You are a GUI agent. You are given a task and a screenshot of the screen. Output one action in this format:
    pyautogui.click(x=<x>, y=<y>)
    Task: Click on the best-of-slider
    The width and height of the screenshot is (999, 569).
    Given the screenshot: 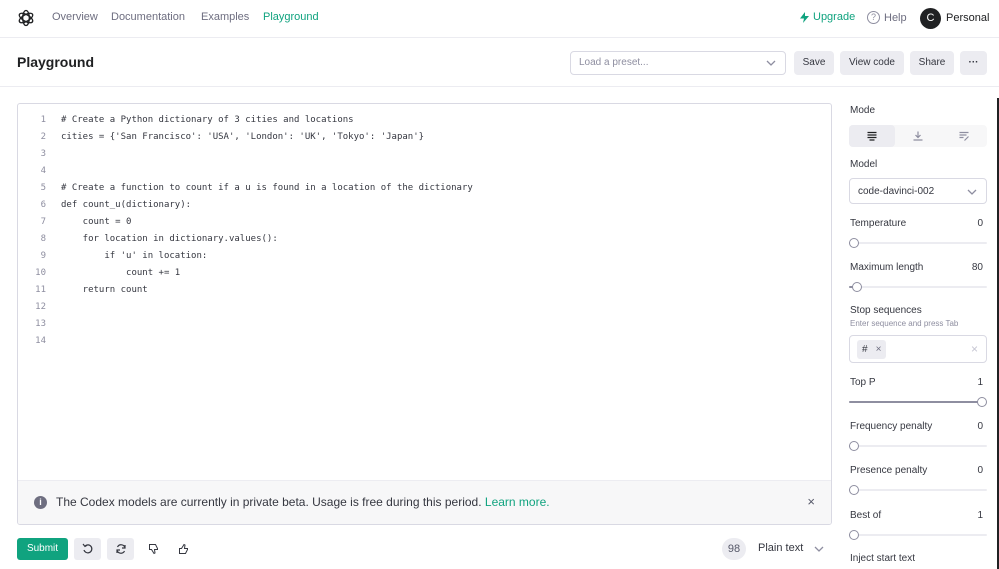 What is the action you would take?
    pyautogui.click(x=918, y=535)
    